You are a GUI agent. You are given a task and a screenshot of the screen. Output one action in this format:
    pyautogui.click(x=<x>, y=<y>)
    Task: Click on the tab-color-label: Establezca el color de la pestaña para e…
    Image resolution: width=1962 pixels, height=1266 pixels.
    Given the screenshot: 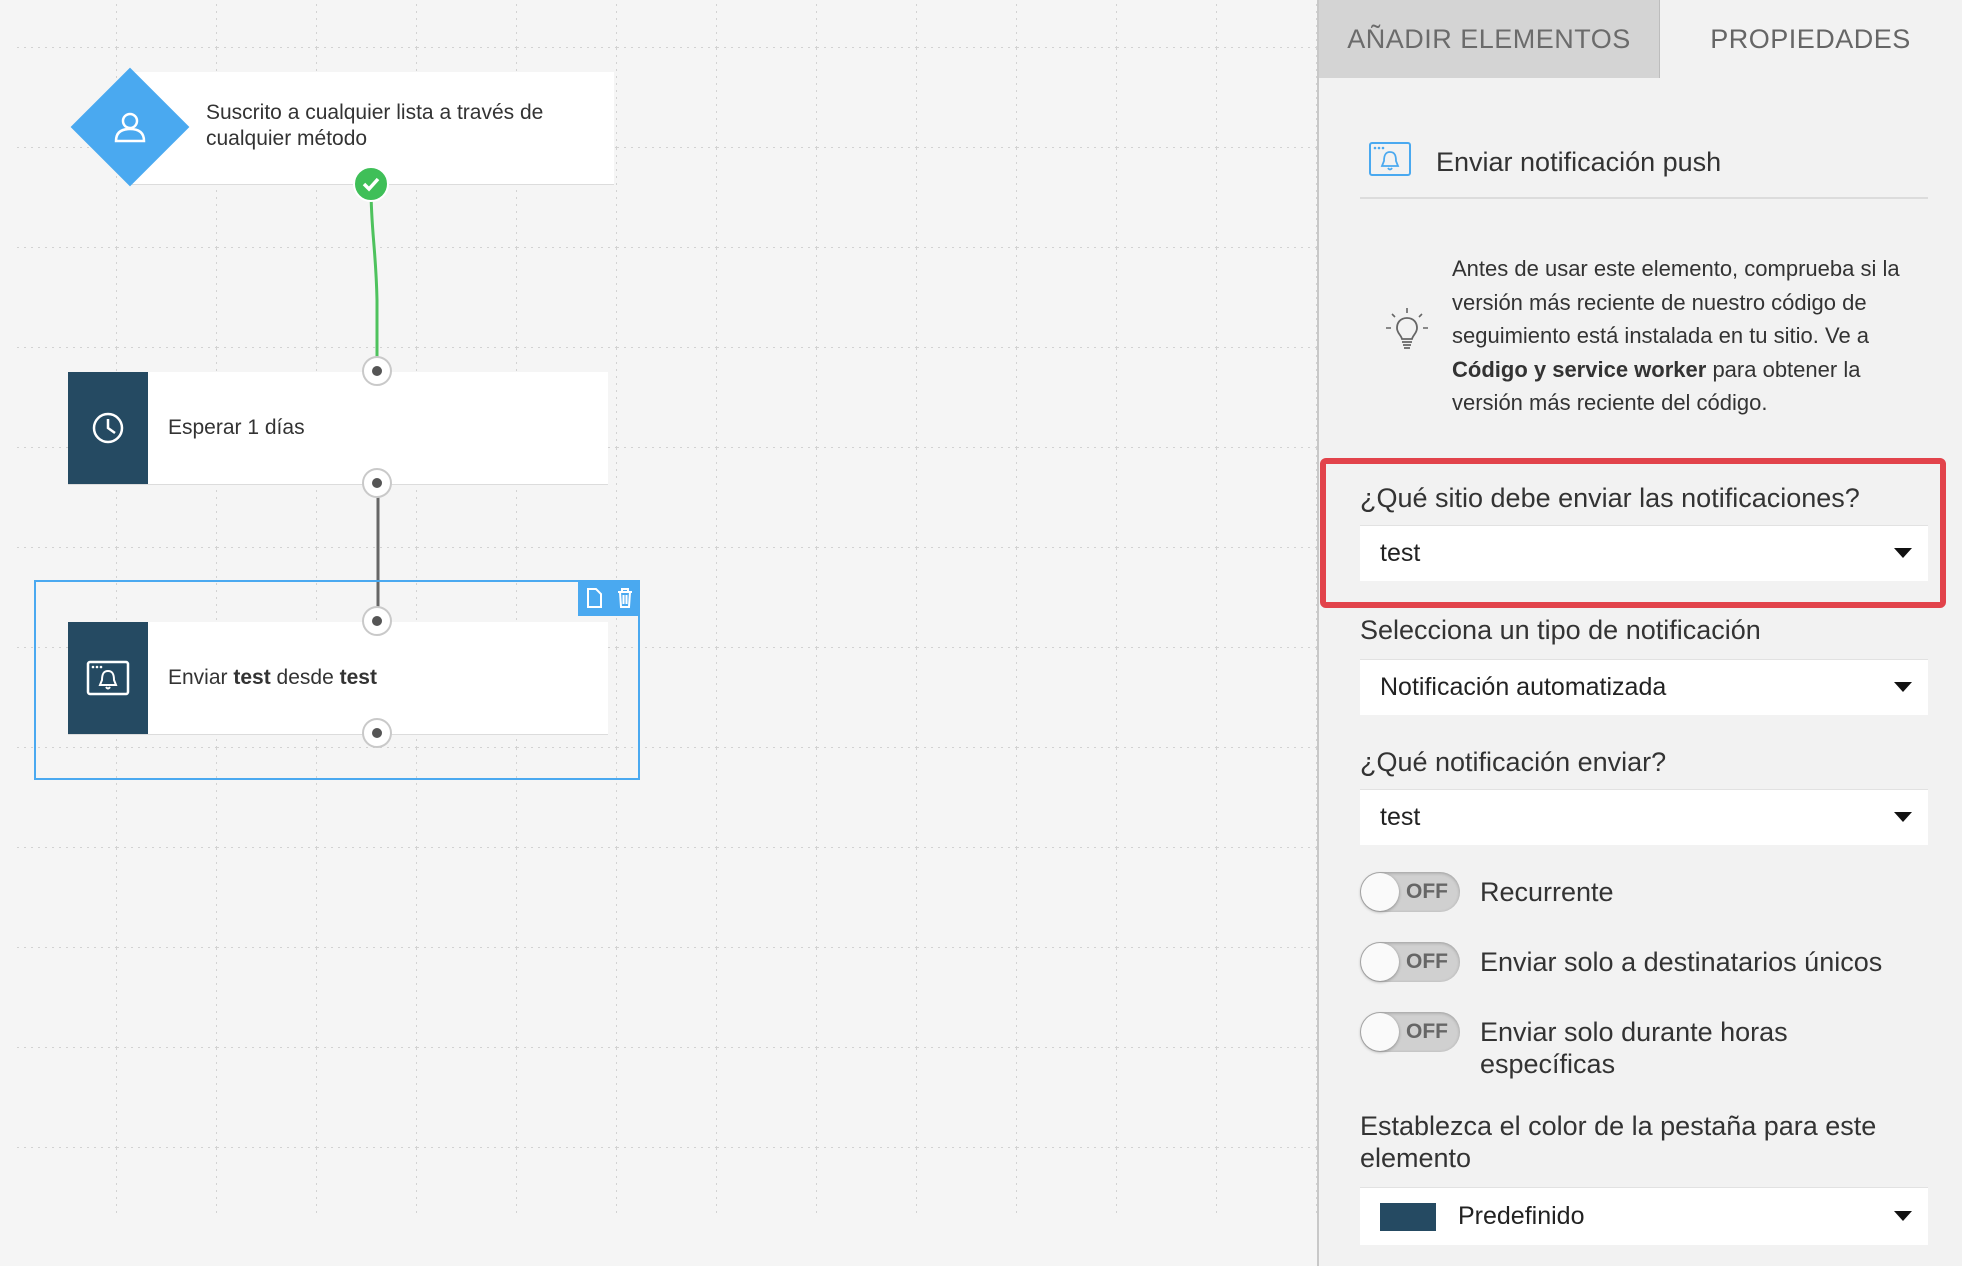 What is the action you would take?
    pyautogui.click(x=1618, y=1142)
    